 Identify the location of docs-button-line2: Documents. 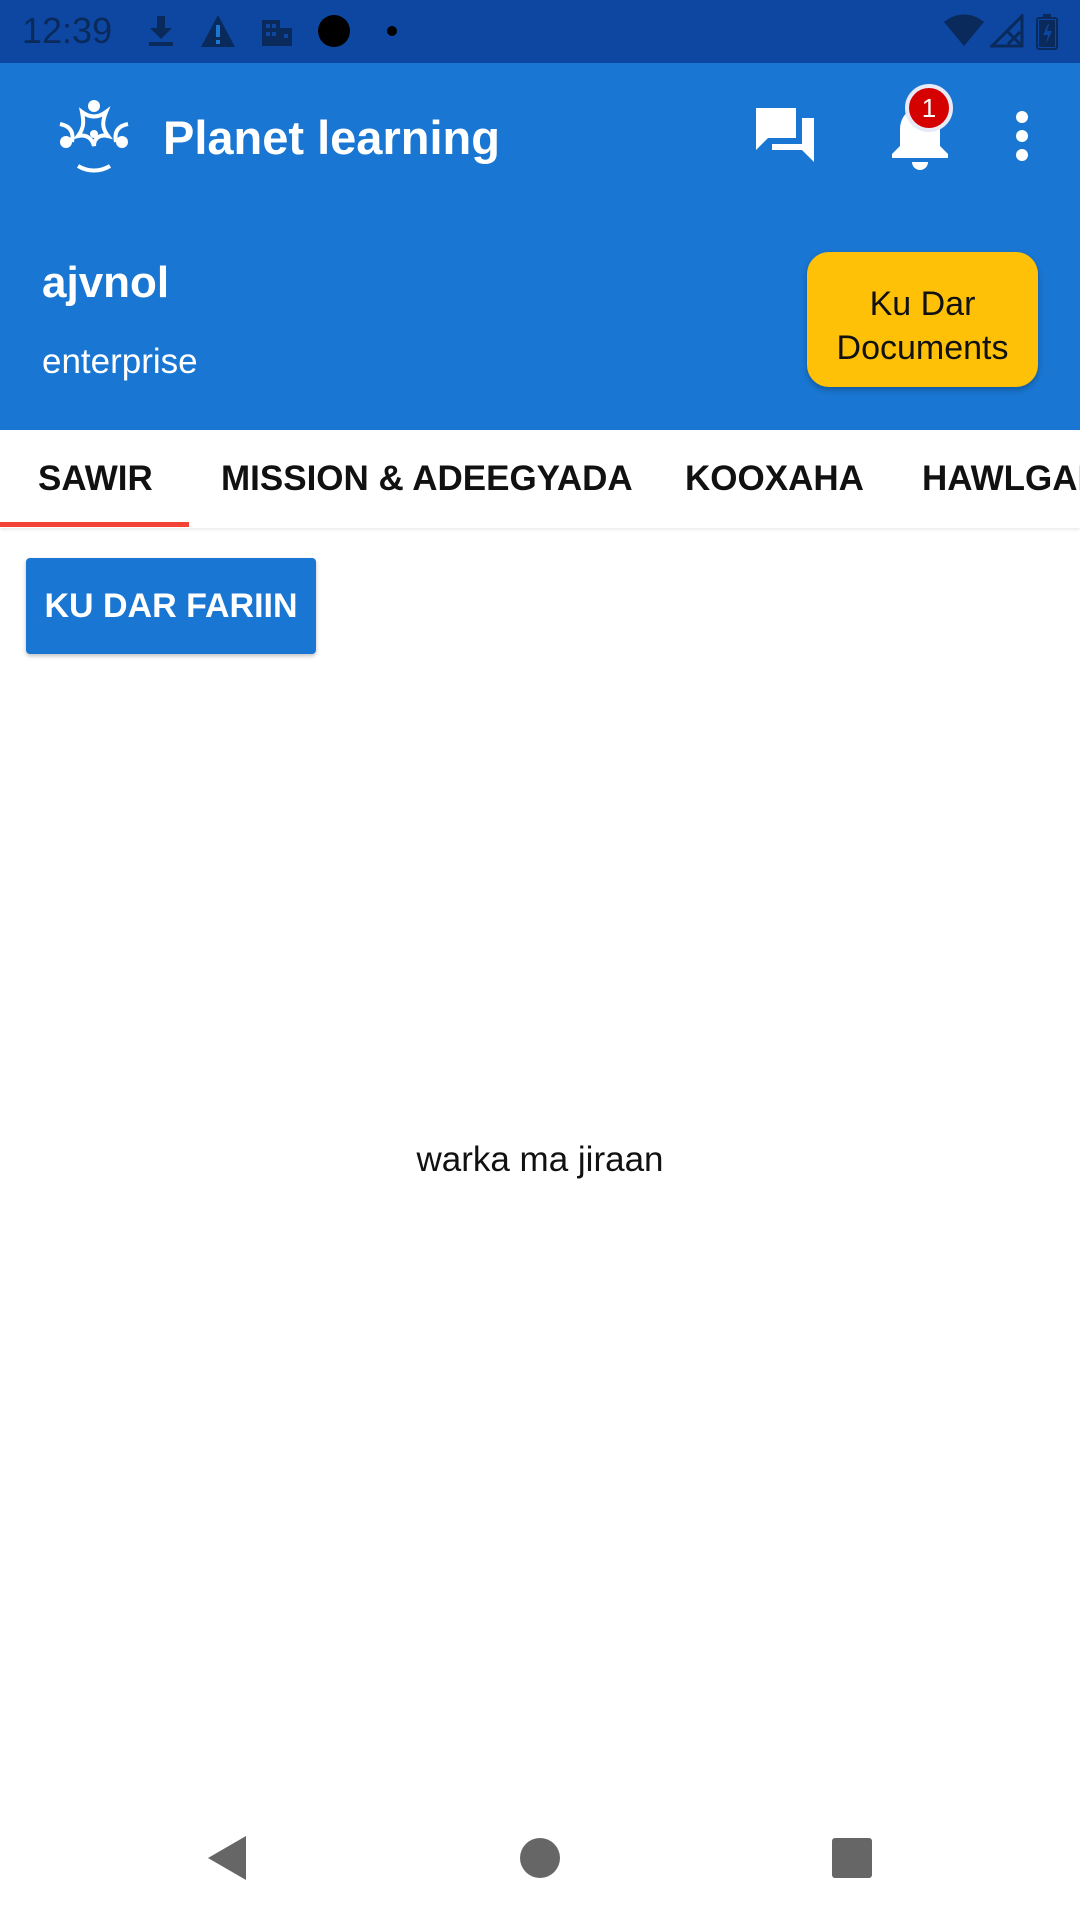
(922, 348).